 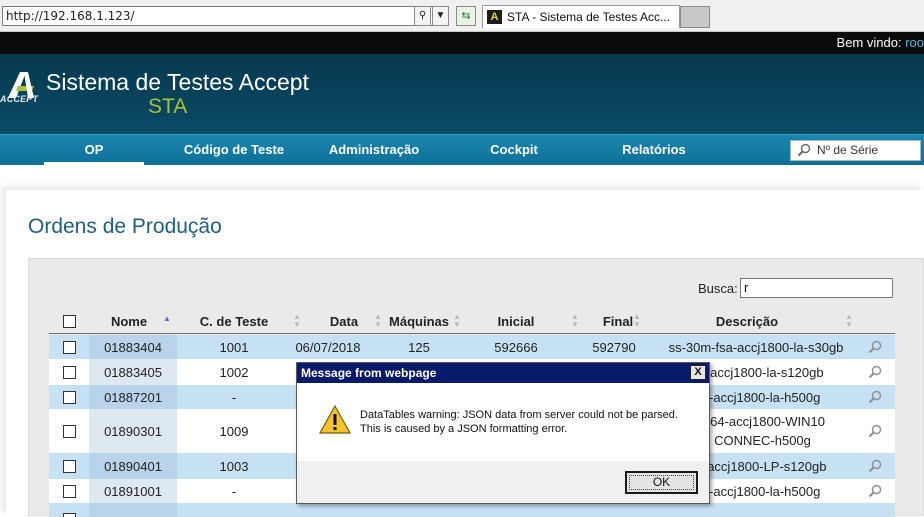 I want to click on tab-favicon-icon: A, so click(x=494, y=17).